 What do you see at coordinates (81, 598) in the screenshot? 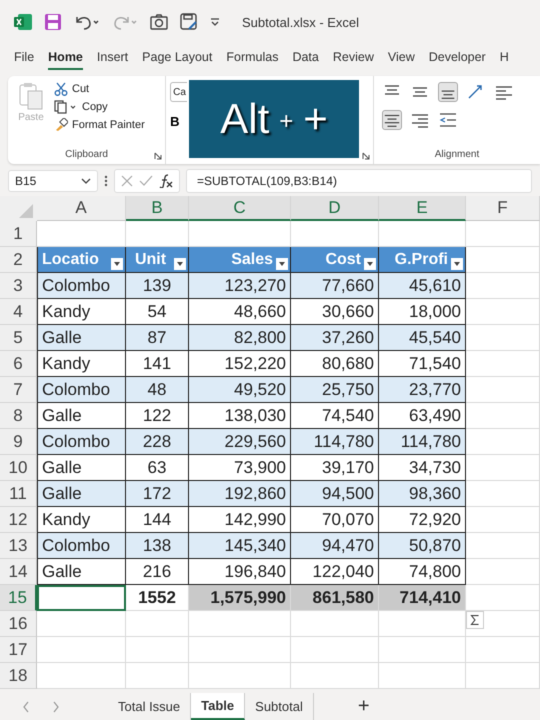
I see `active-cell` at bounding box center [81, 598].